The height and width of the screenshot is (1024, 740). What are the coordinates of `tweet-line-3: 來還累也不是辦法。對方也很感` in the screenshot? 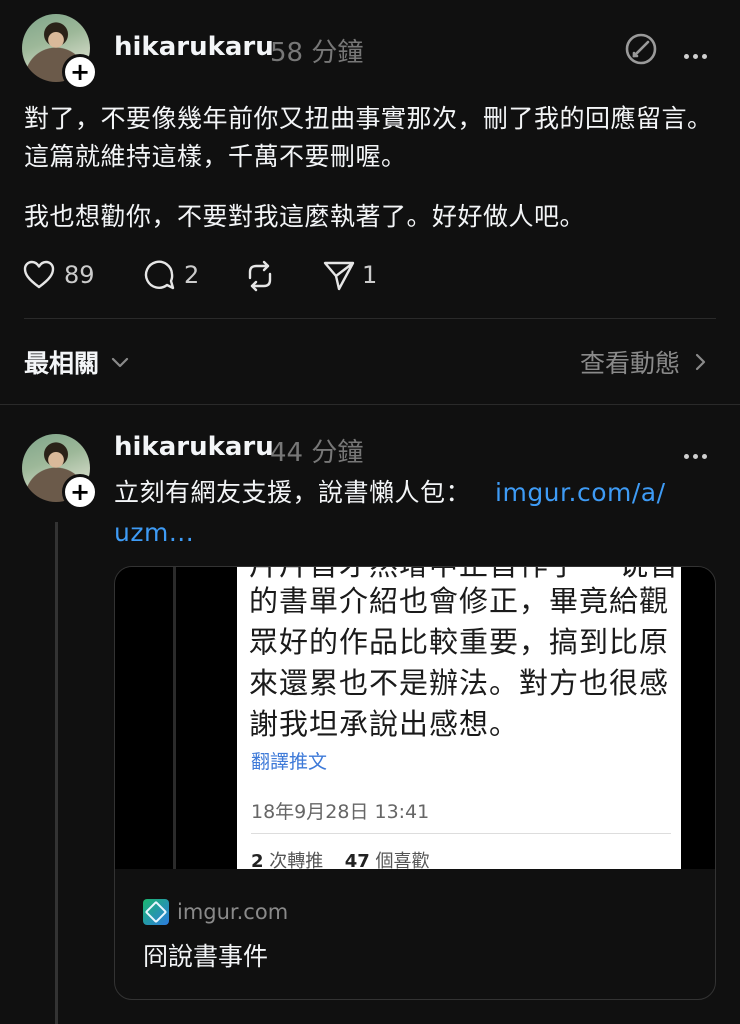 It's located at (459, 683).